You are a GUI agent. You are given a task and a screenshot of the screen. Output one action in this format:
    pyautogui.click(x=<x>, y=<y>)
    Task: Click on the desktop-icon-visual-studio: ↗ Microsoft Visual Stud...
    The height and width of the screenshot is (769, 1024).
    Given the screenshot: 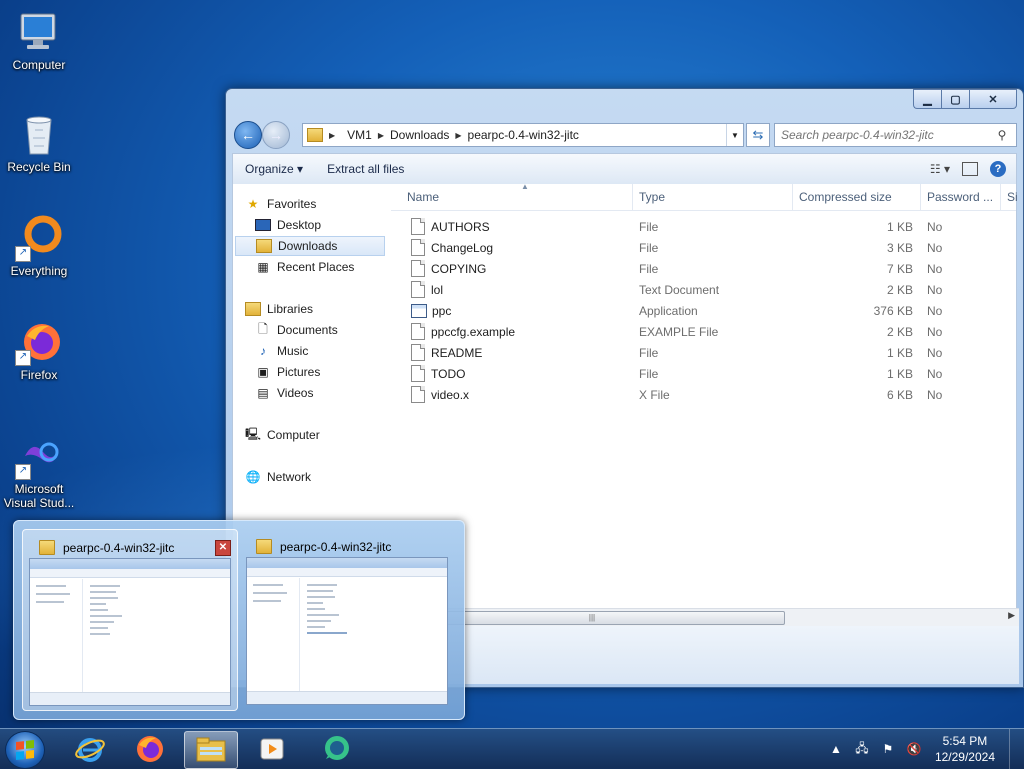 What is the action you would take?
    pyautogui.click(x=39, y=471)
    